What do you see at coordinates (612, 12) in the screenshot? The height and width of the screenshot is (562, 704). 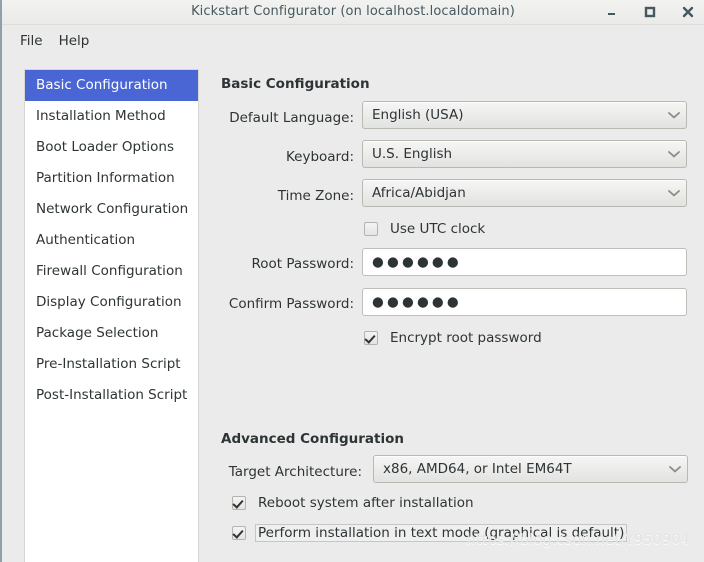 I see `minimize-icon` at bounding box center [612, 12].